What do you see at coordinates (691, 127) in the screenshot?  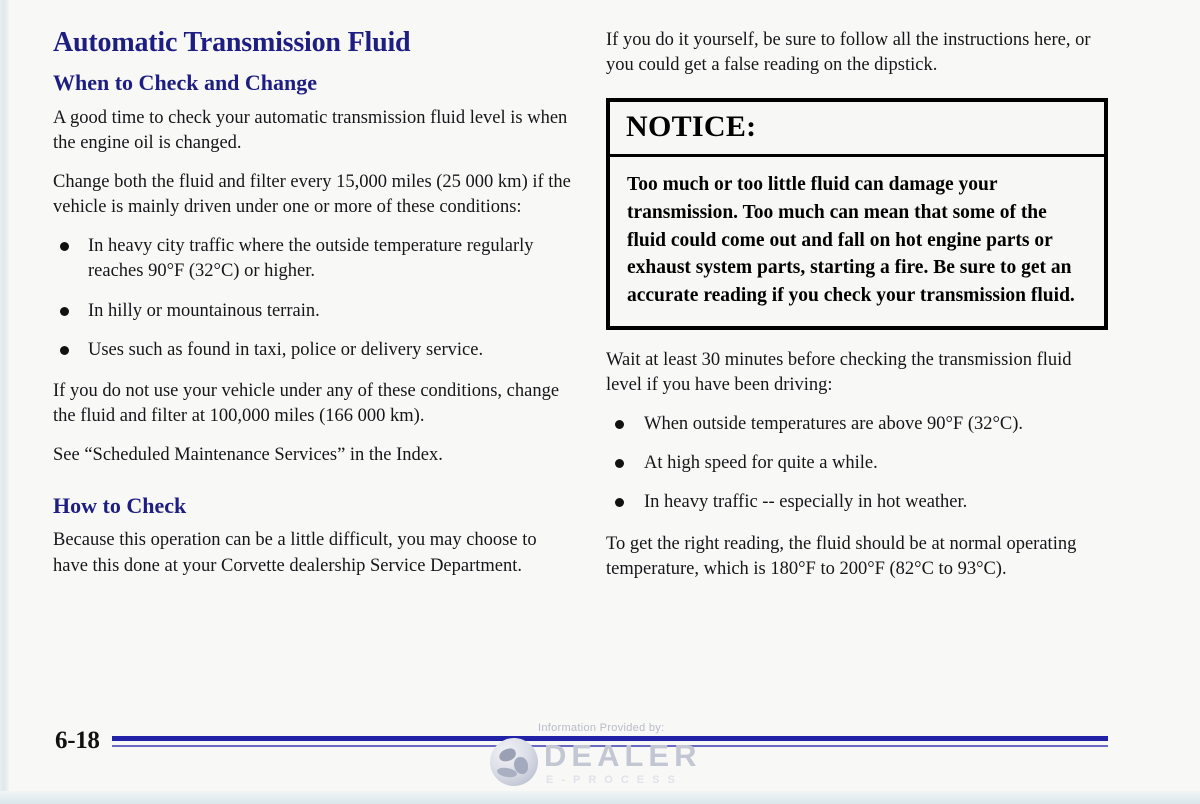 I see `notice-label: NOTICE:` at bounding box center [691, 127].